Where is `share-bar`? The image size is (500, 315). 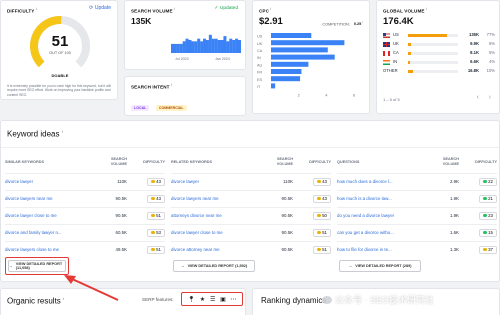 share-bar is located at coordinates (410, 71).